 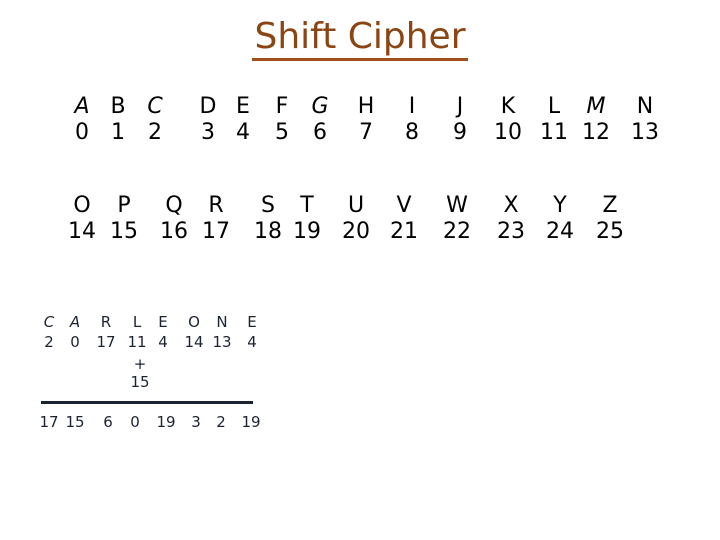 I want to click on alphabet-cell-j: J9, so click(x=460, y=120).